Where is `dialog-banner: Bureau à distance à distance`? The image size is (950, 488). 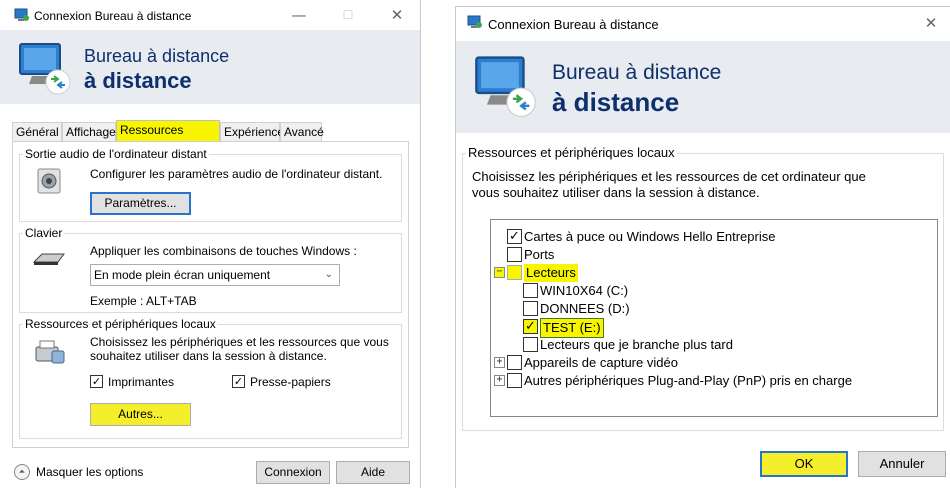 dialog-banner: Bureau à distance à distance is located at coordinates (703, 87).